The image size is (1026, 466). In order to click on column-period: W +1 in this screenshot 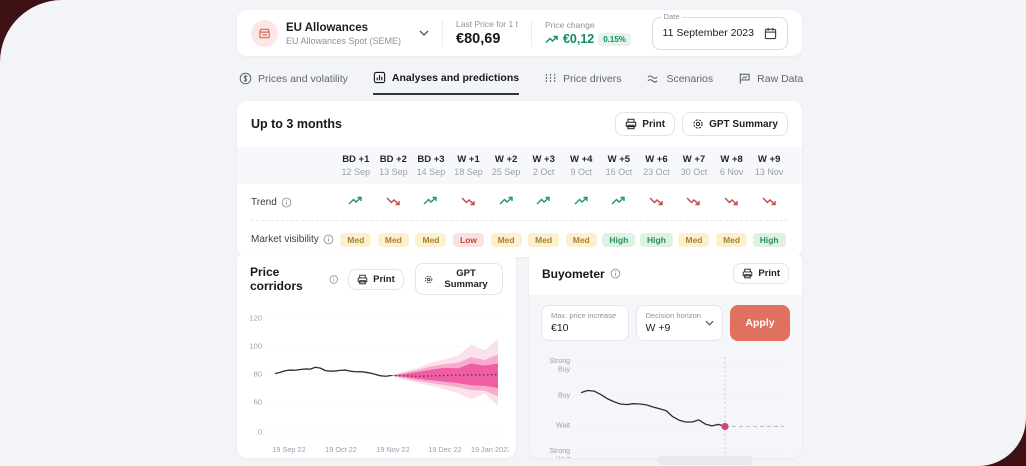, I will do `click(468, 159)`.